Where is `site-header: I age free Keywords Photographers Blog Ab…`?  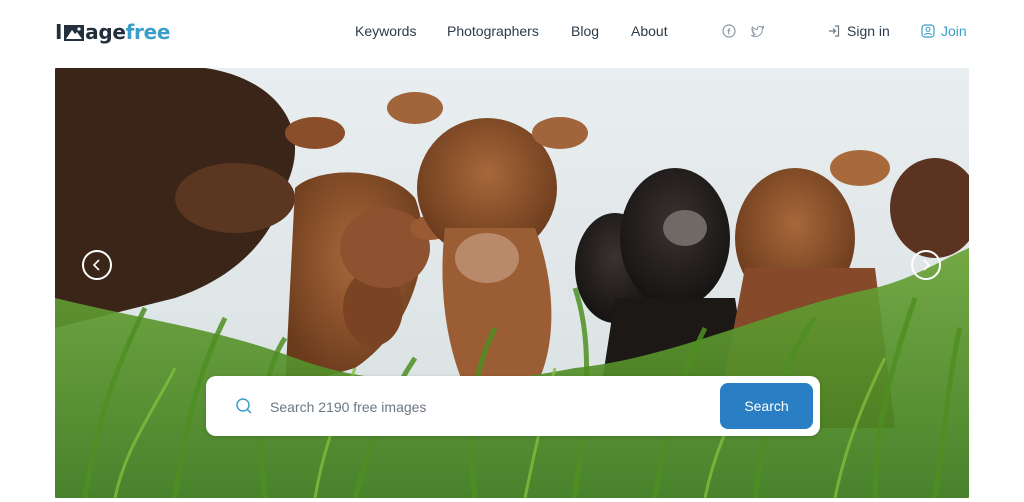 site-header: I age free Keywords Photographers Blog Ab… is located at coordinates (512, 32).